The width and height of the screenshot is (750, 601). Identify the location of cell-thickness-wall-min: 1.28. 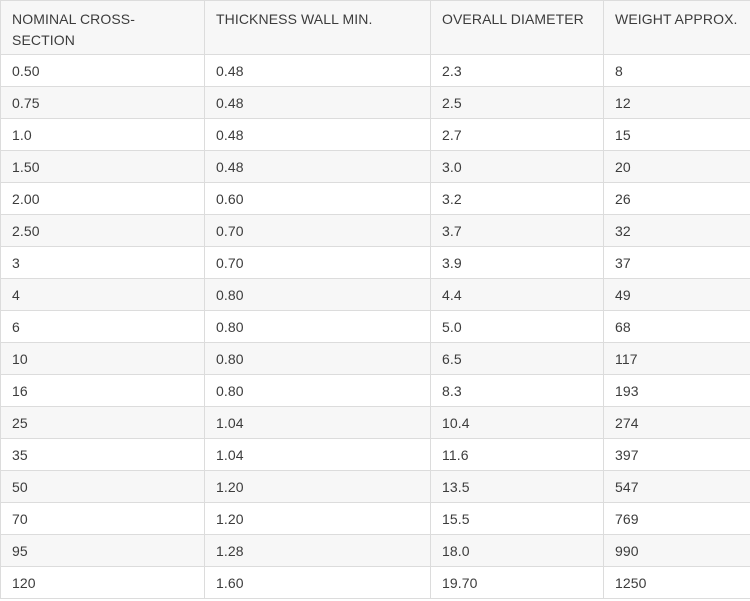
(317, 550).